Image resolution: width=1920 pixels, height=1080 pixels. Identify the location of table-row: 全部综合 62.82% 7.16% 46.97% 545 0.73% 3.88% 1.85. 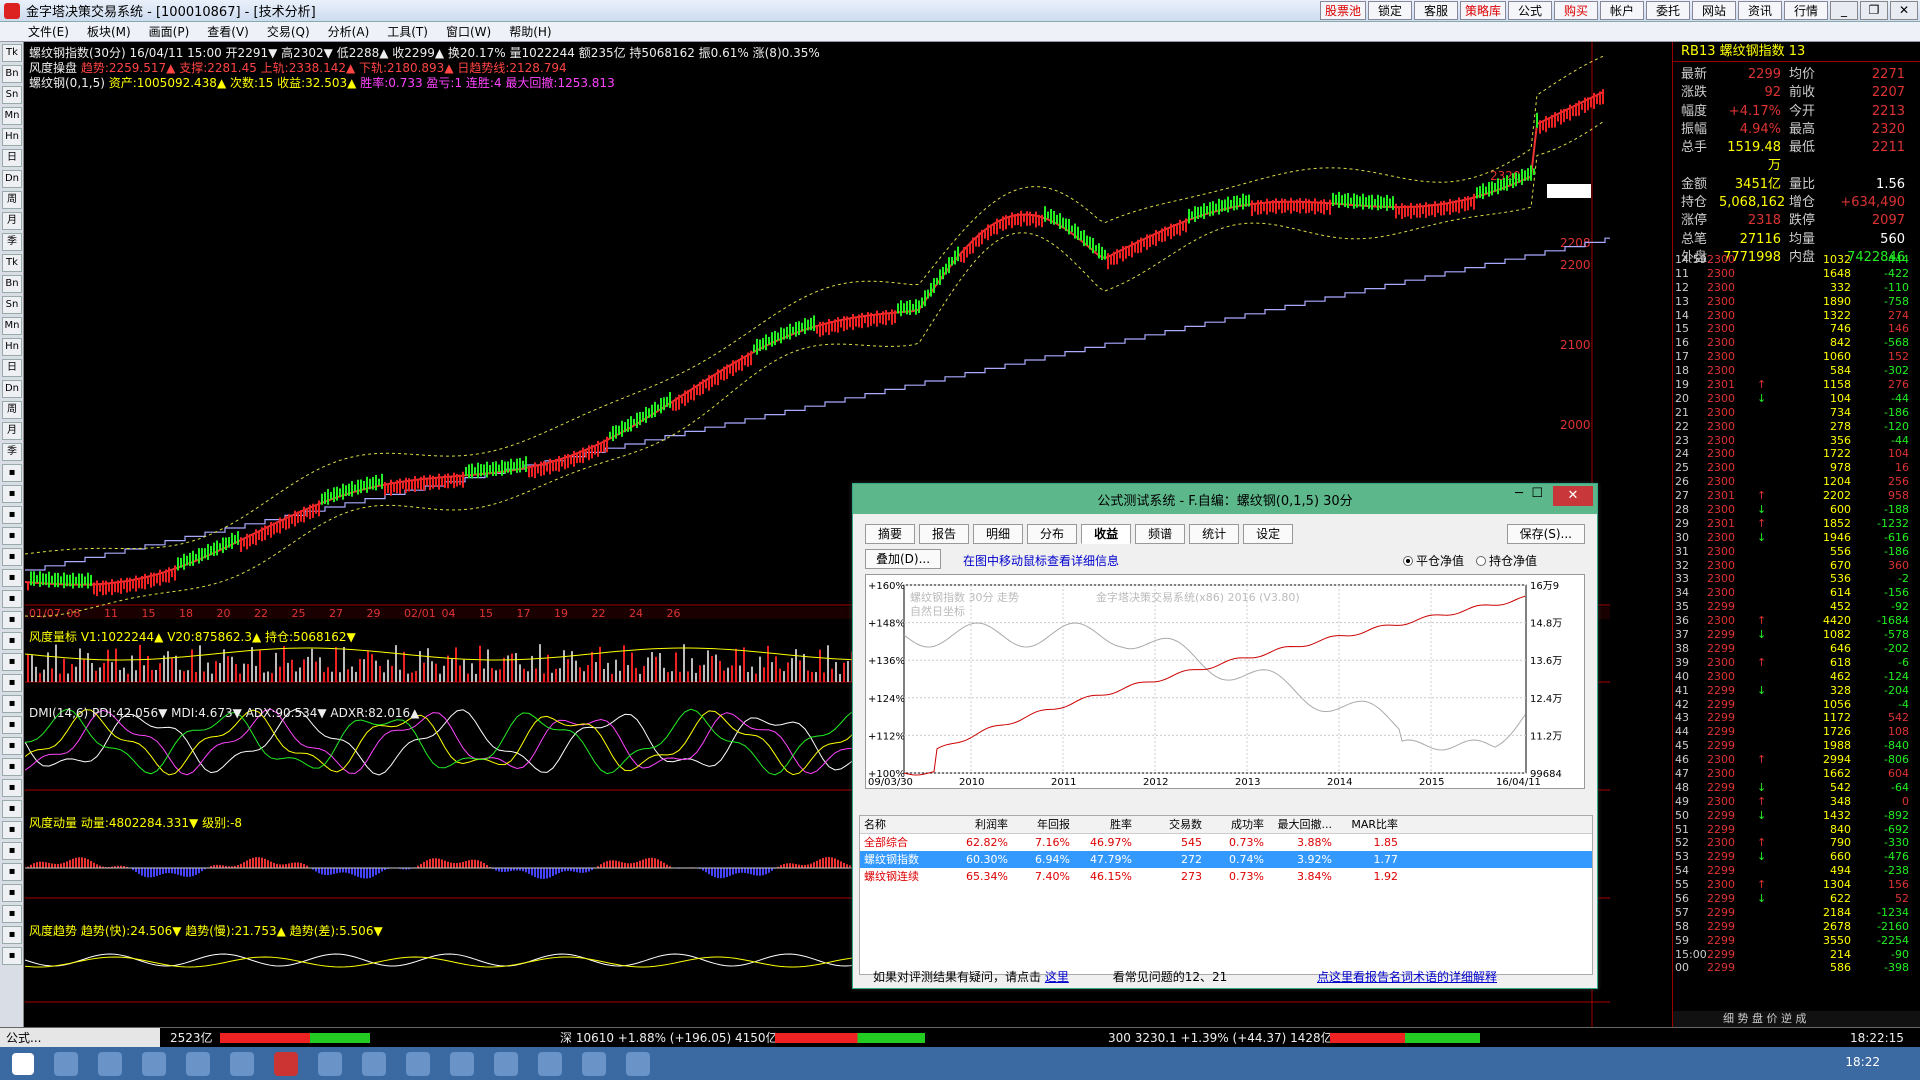
(1226, 842).